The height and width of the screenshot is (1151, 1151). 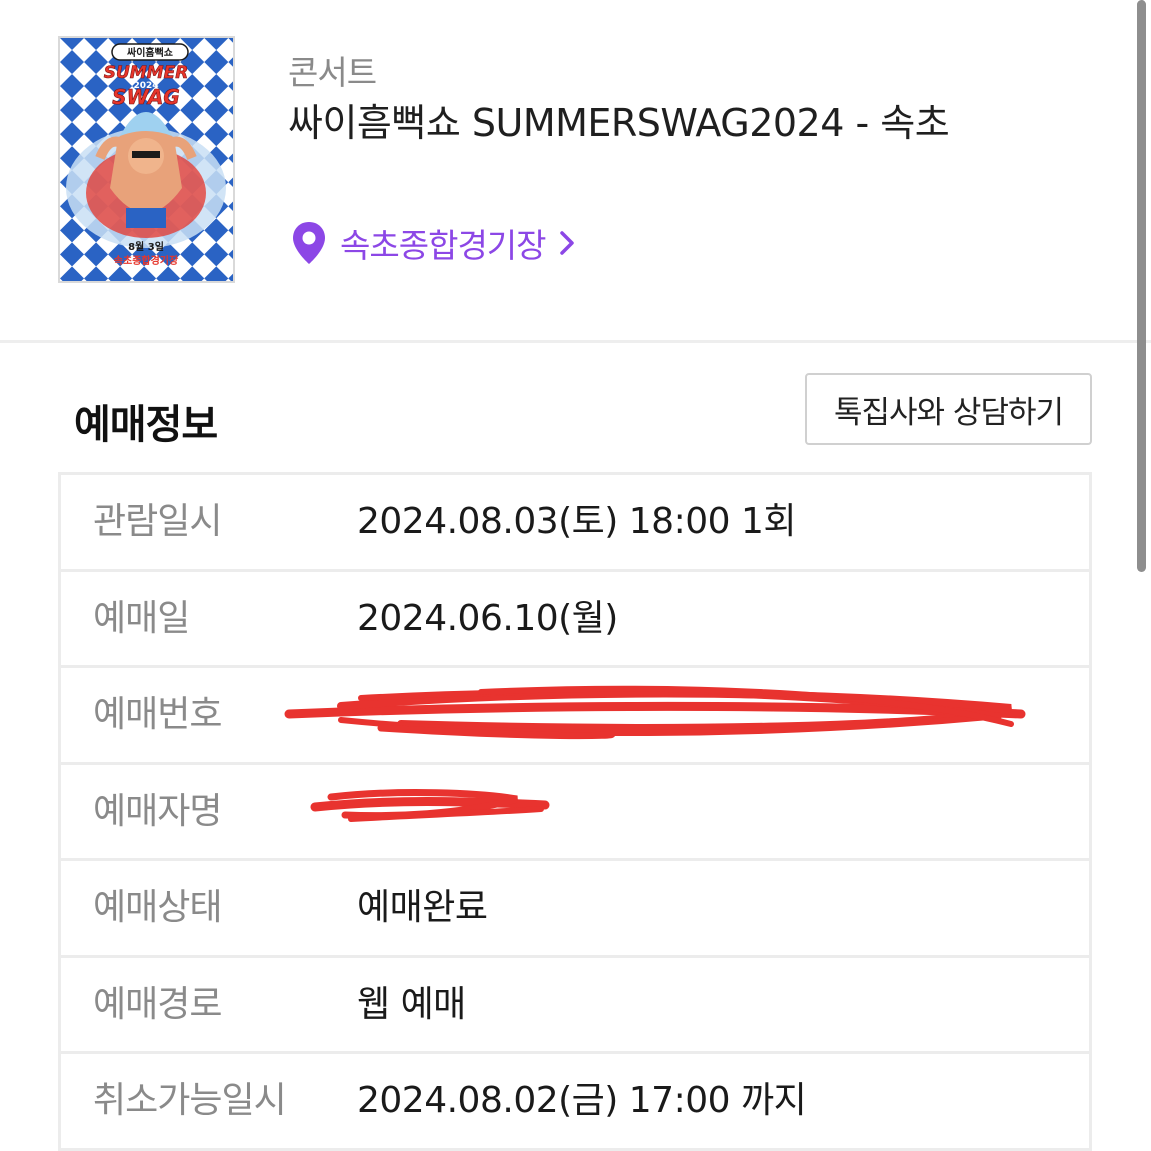 What do you see at coordinates (157, 521) in the screenshot?
I see `info-label: 관람일시` at bounding box center [157, 521].